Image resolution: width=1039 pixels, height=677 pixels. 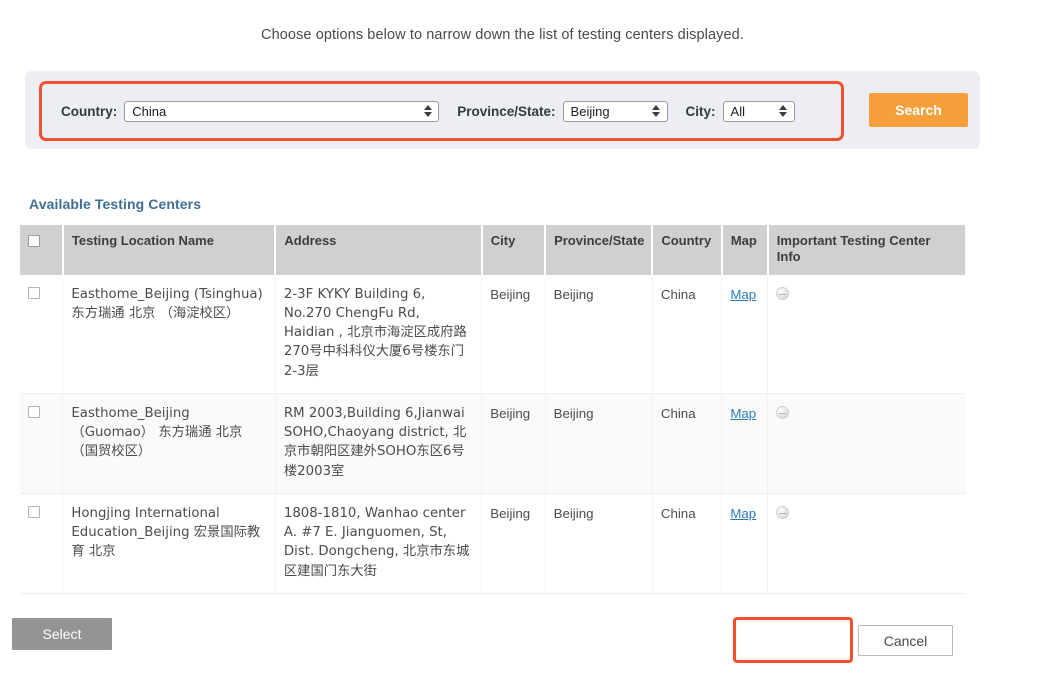 I want to click on cell-name: Easthome_Beijing（Guomao） 东方瑞通 北京（国贸校区）, so click(x=169, y=443).